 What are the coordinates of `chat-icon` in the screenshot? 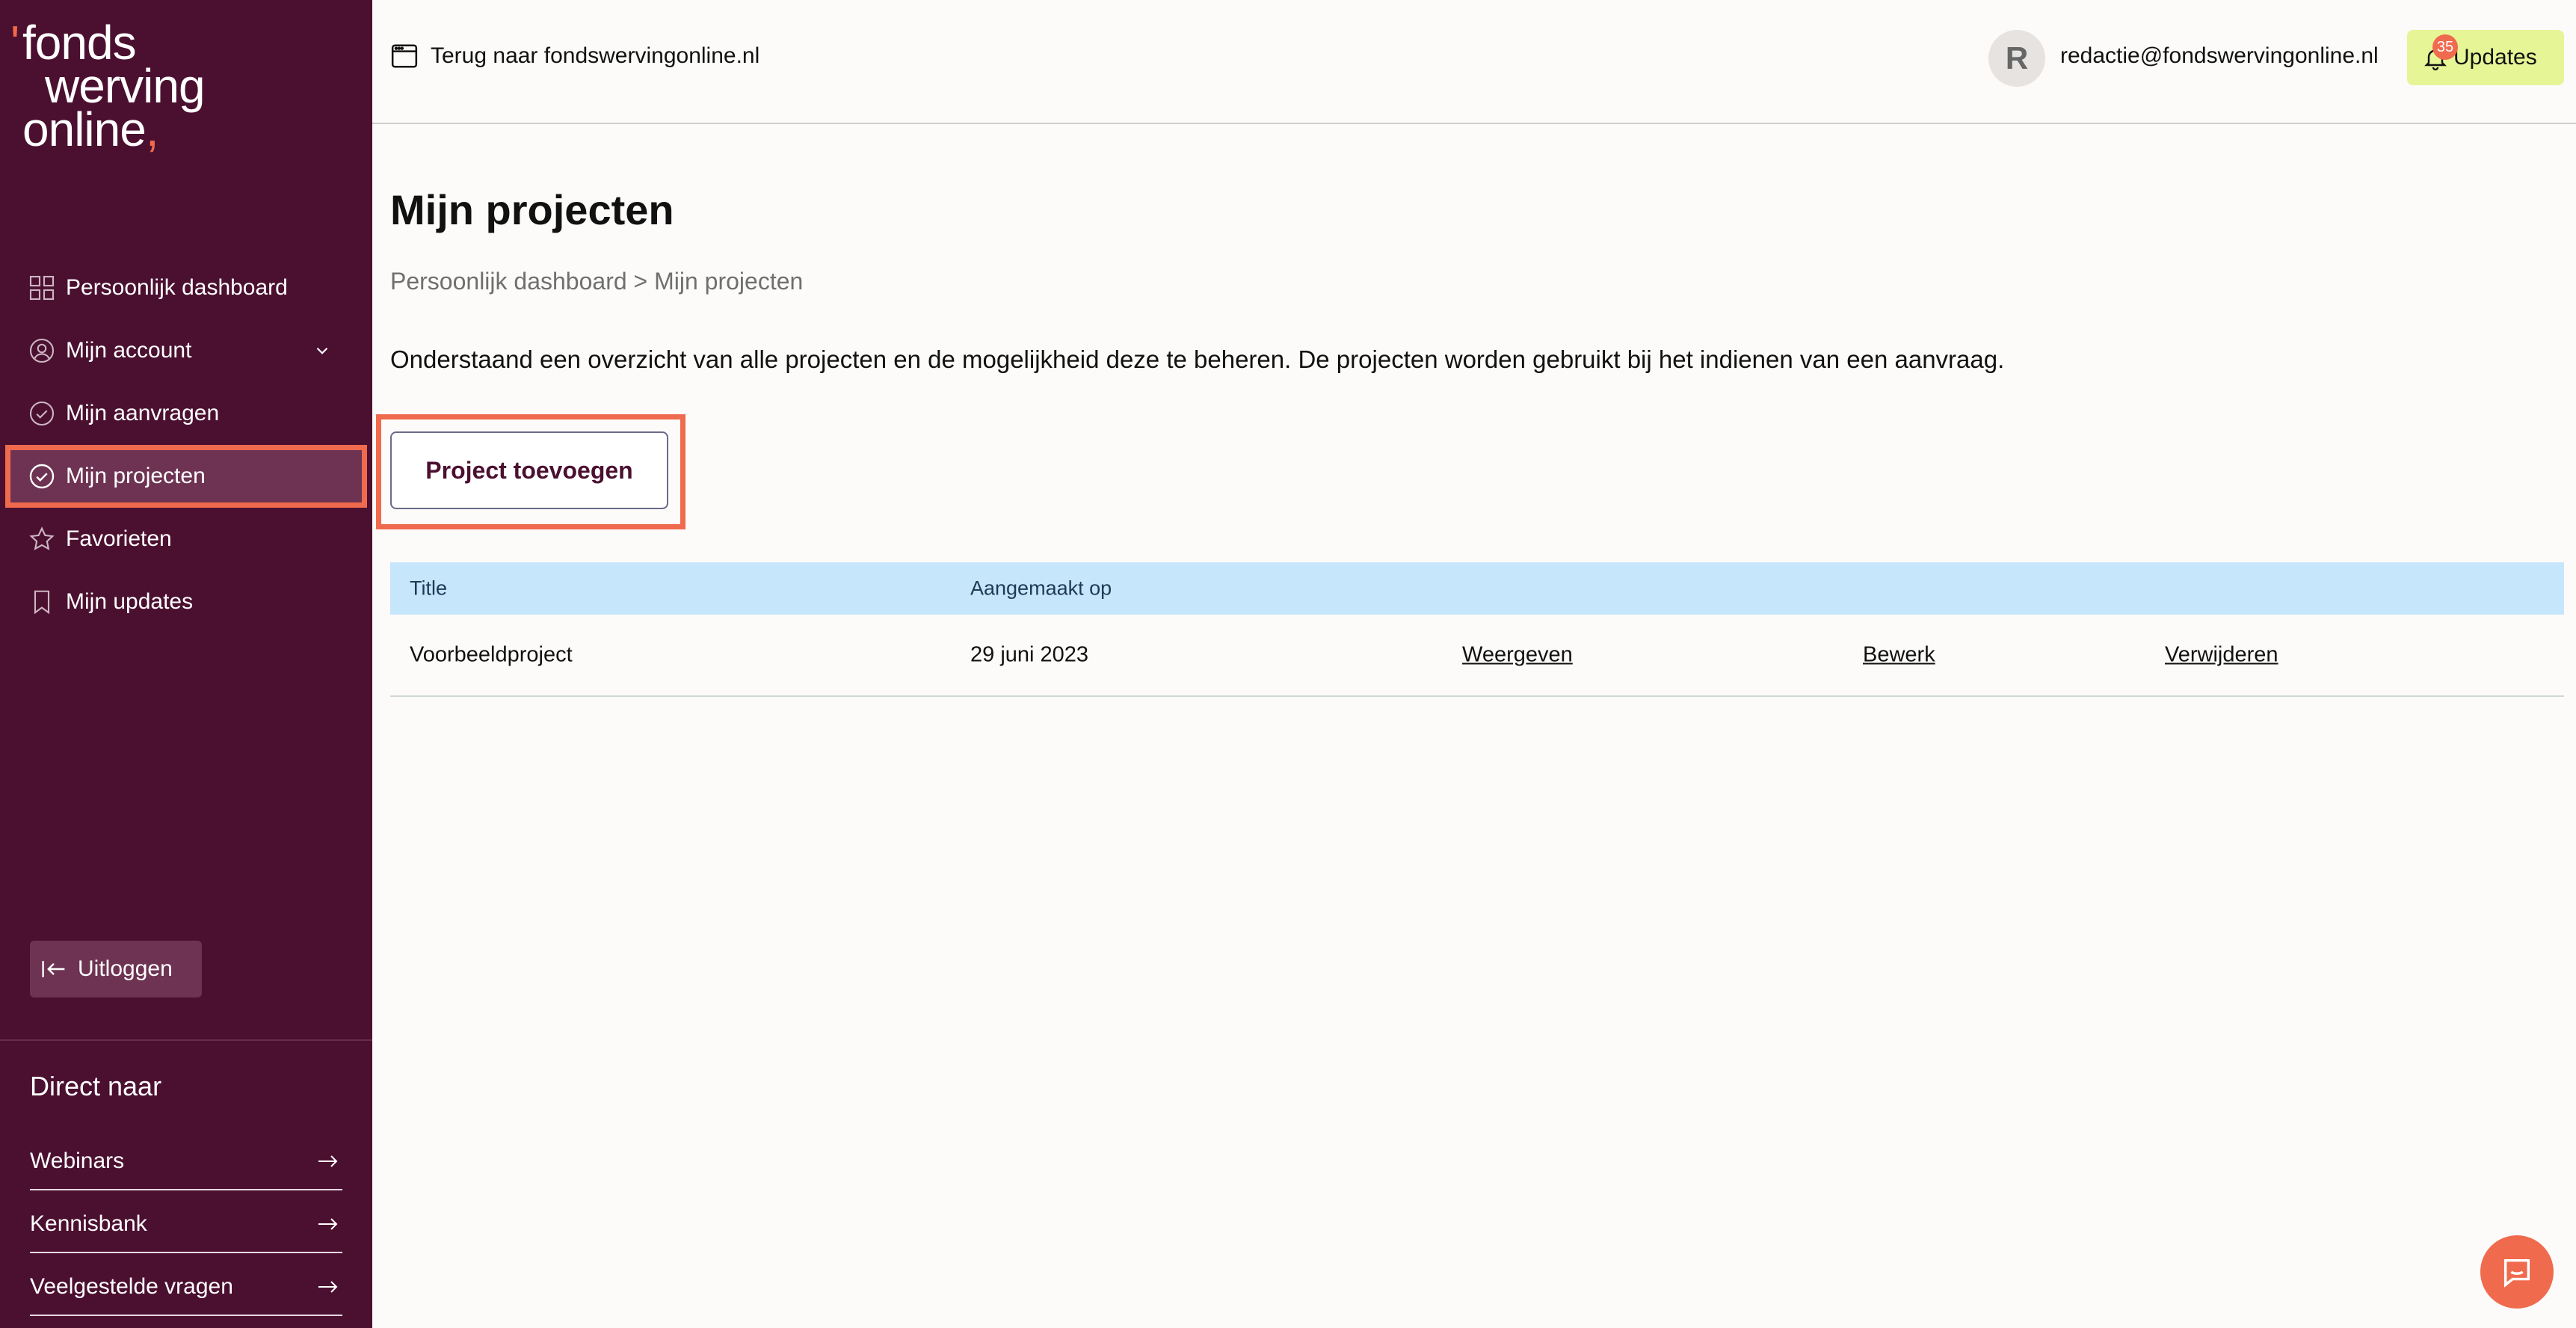 It's located at (2516, 1273).